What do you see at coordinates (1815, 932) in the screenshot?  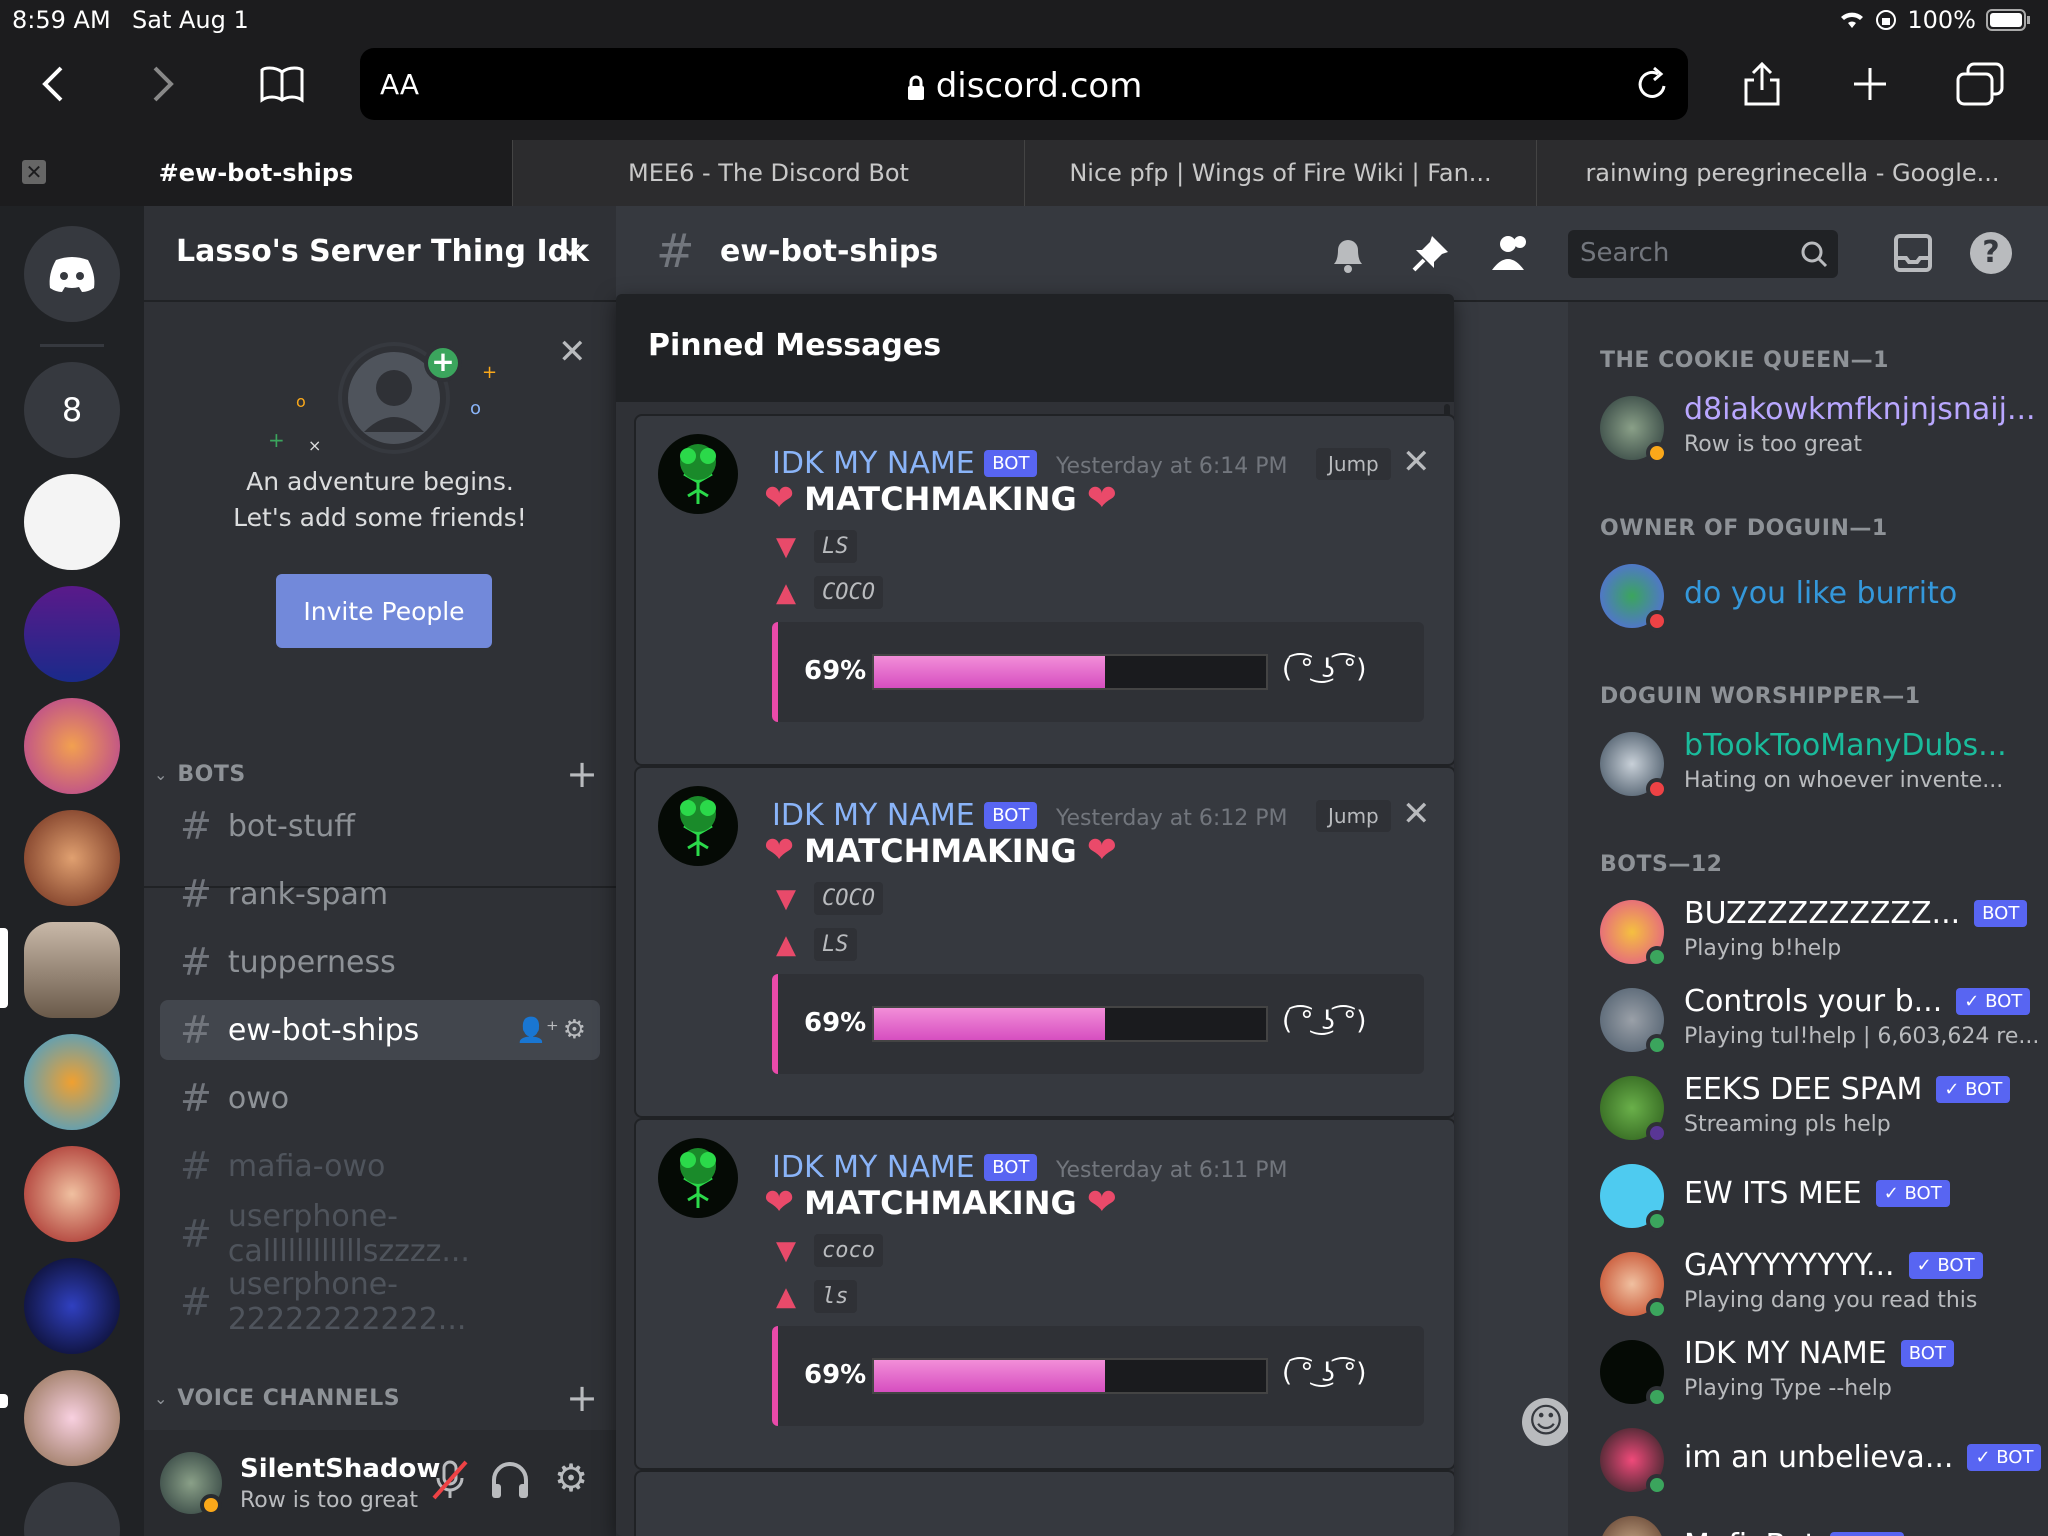 I see `member-item: BUZZZZZZZZZZ... BOT Playing b!help` at bounding box center [1815, 932].